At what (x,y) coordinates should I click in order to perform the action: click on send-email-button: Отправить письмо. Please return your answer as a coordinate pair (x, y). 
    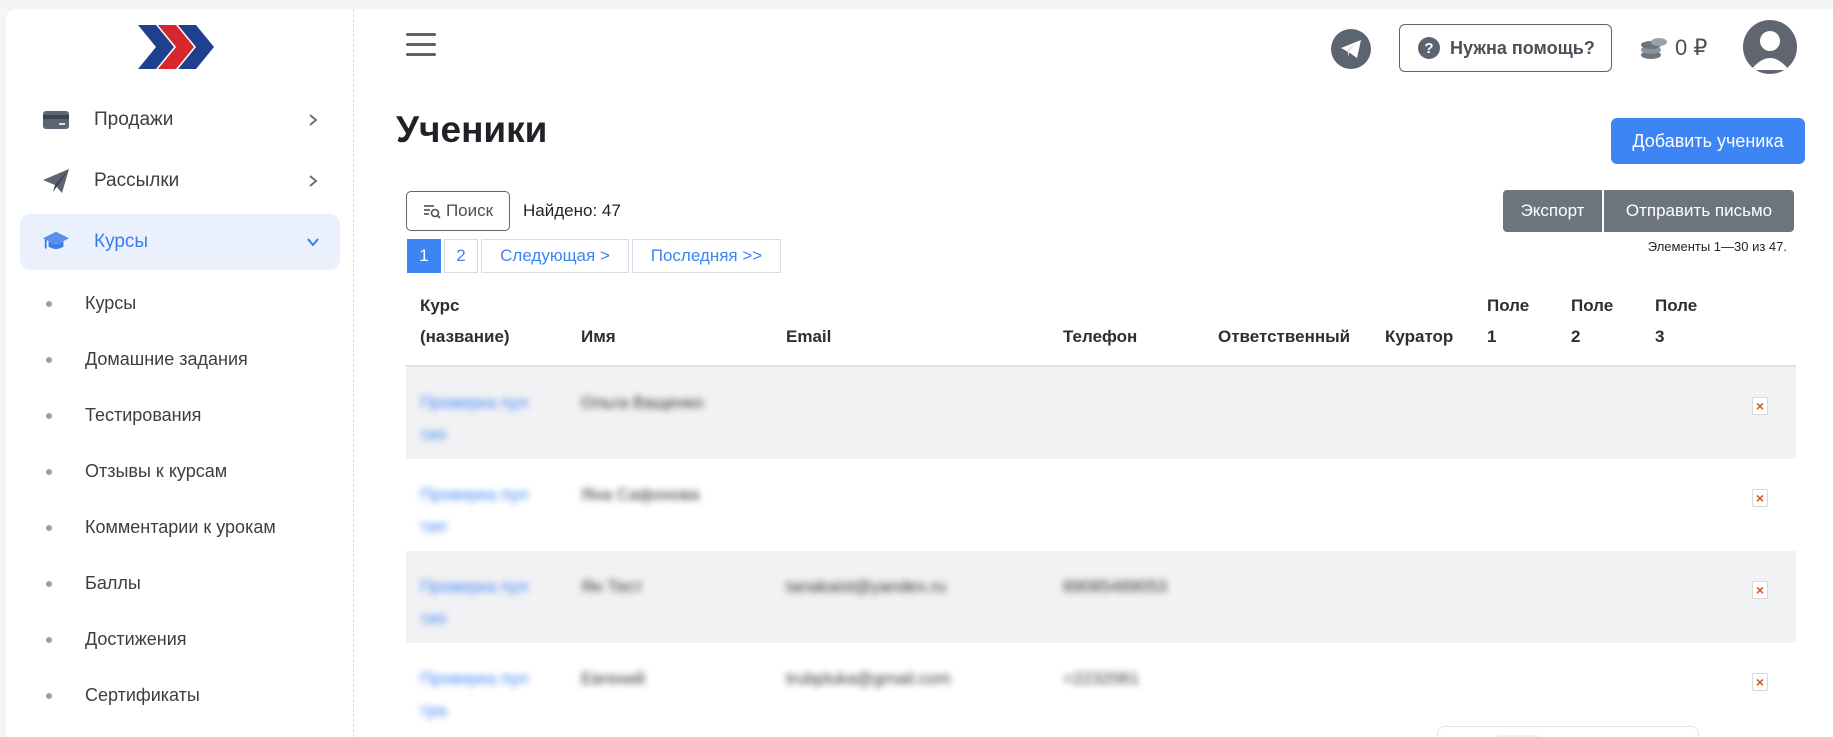
    Looking at the image, I should click on (1699, 211).